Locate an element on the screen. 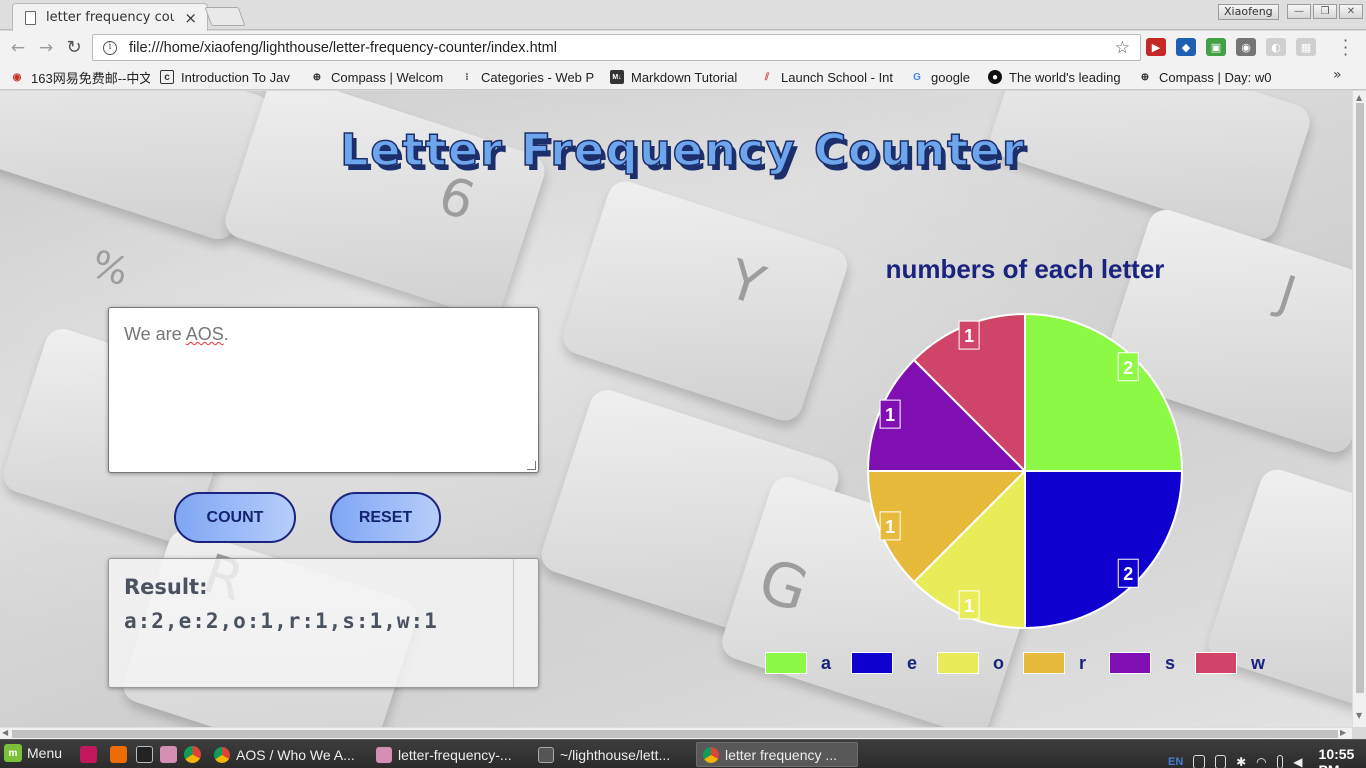  scroll-left-icon: ◀ is located at coordinates (5, 732).